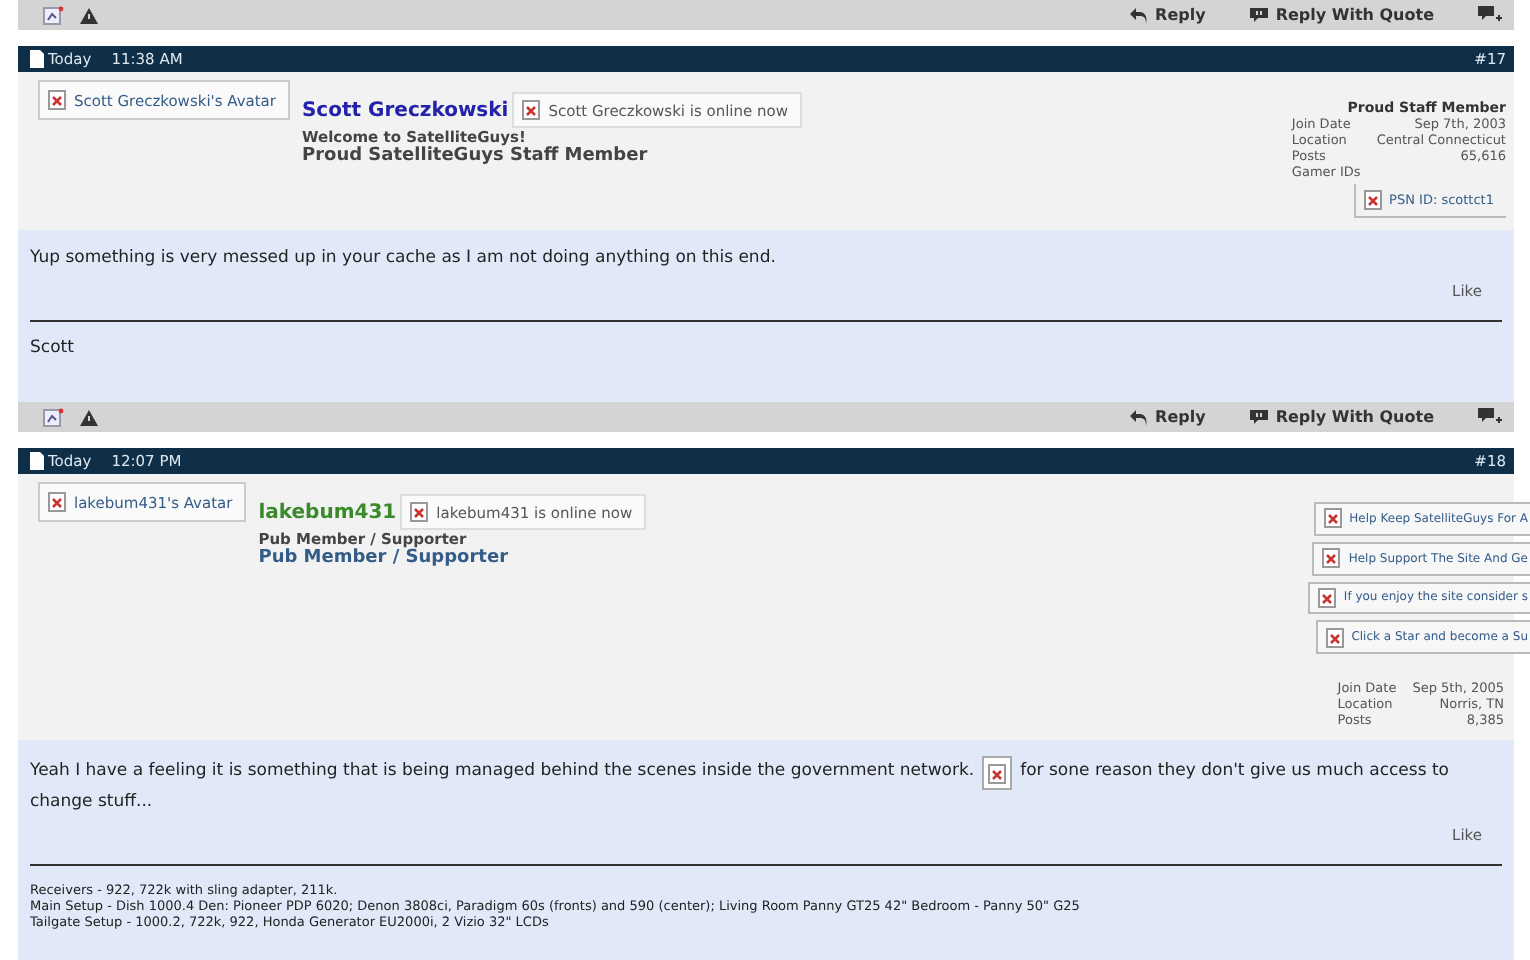 The width and height of the screenshot is (1530, 960). Describe the element at coordinates (384, 558) in the screenshot. I see `user-rank: Pub Member / Supporter` at that location.